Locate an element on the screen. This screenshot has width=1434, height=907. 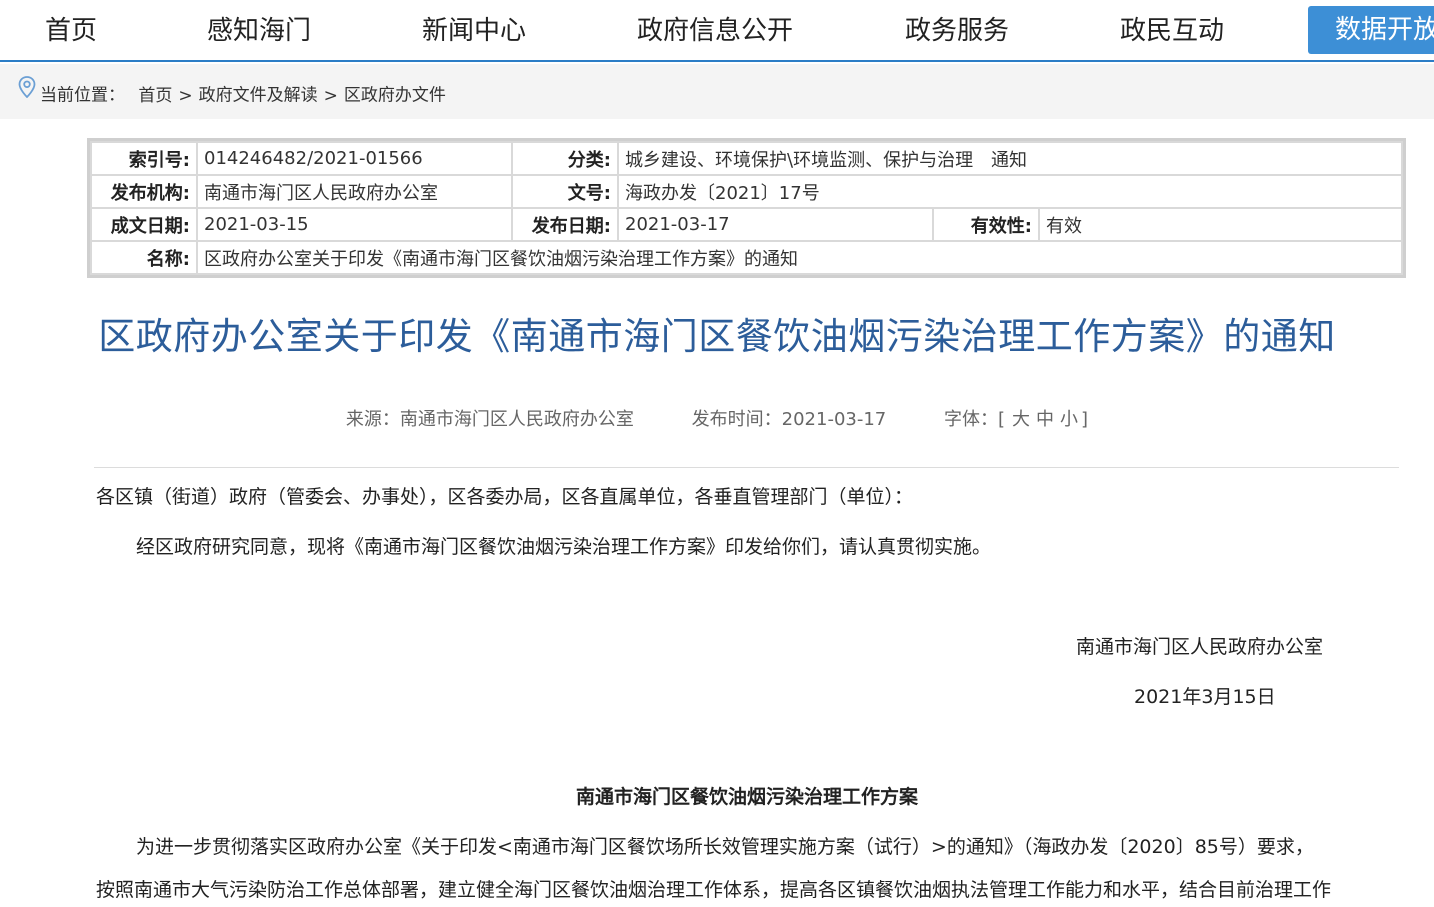
index-value: 014246482/2021-01566 is located at coordinates (354, 158).